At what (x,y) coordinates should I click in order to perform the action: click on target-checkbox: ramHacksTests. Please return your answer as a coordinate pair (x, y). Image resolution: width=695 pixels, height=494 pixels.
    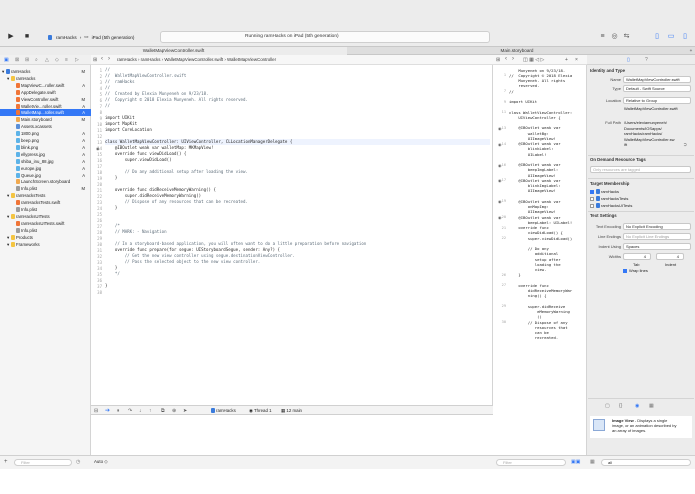
    Looking at the image, I should click on (609, 198).